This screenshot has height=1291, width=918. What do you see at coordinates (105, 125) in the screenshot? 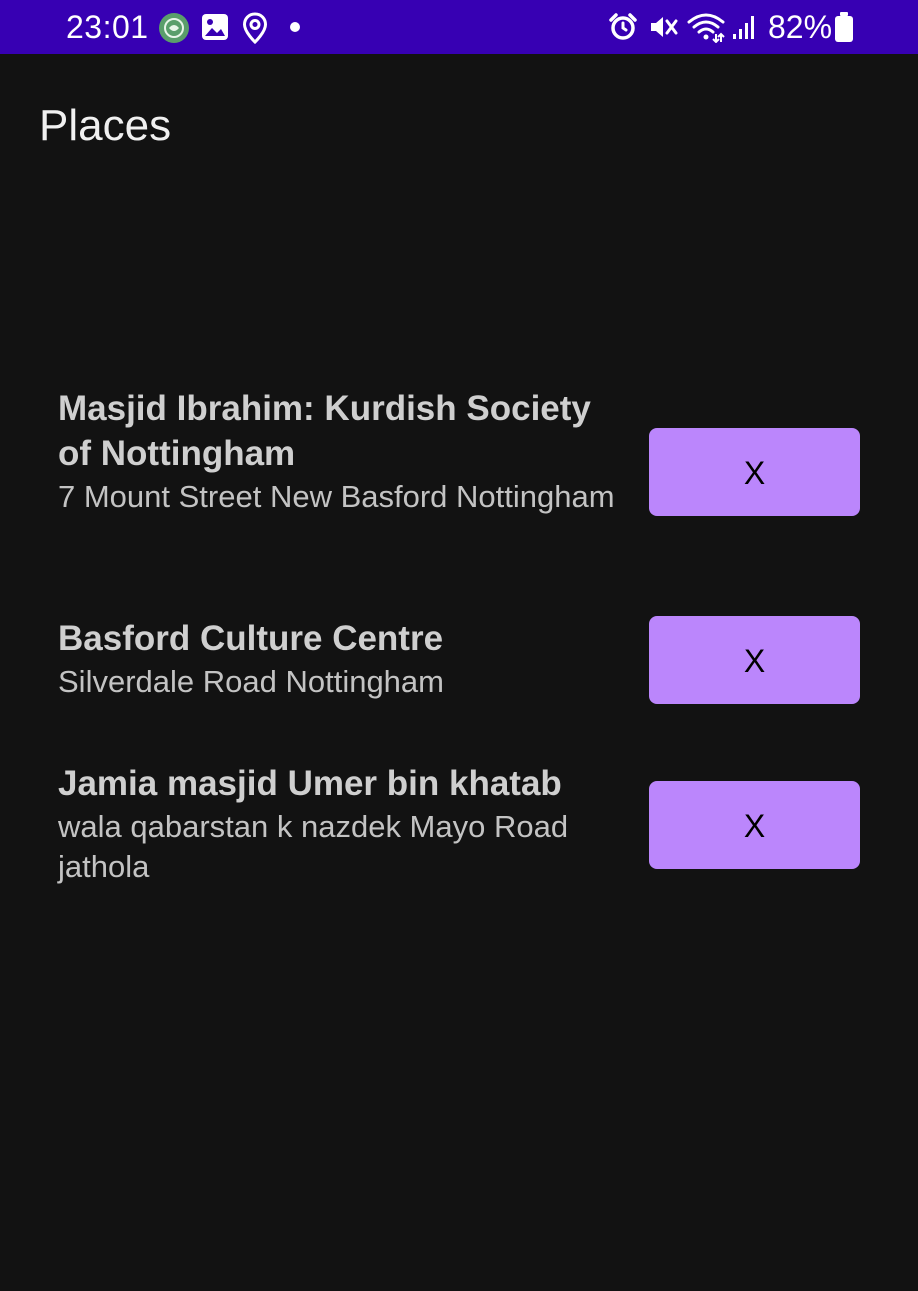
I see `page-title: Places` at bounding box center [105, 125].